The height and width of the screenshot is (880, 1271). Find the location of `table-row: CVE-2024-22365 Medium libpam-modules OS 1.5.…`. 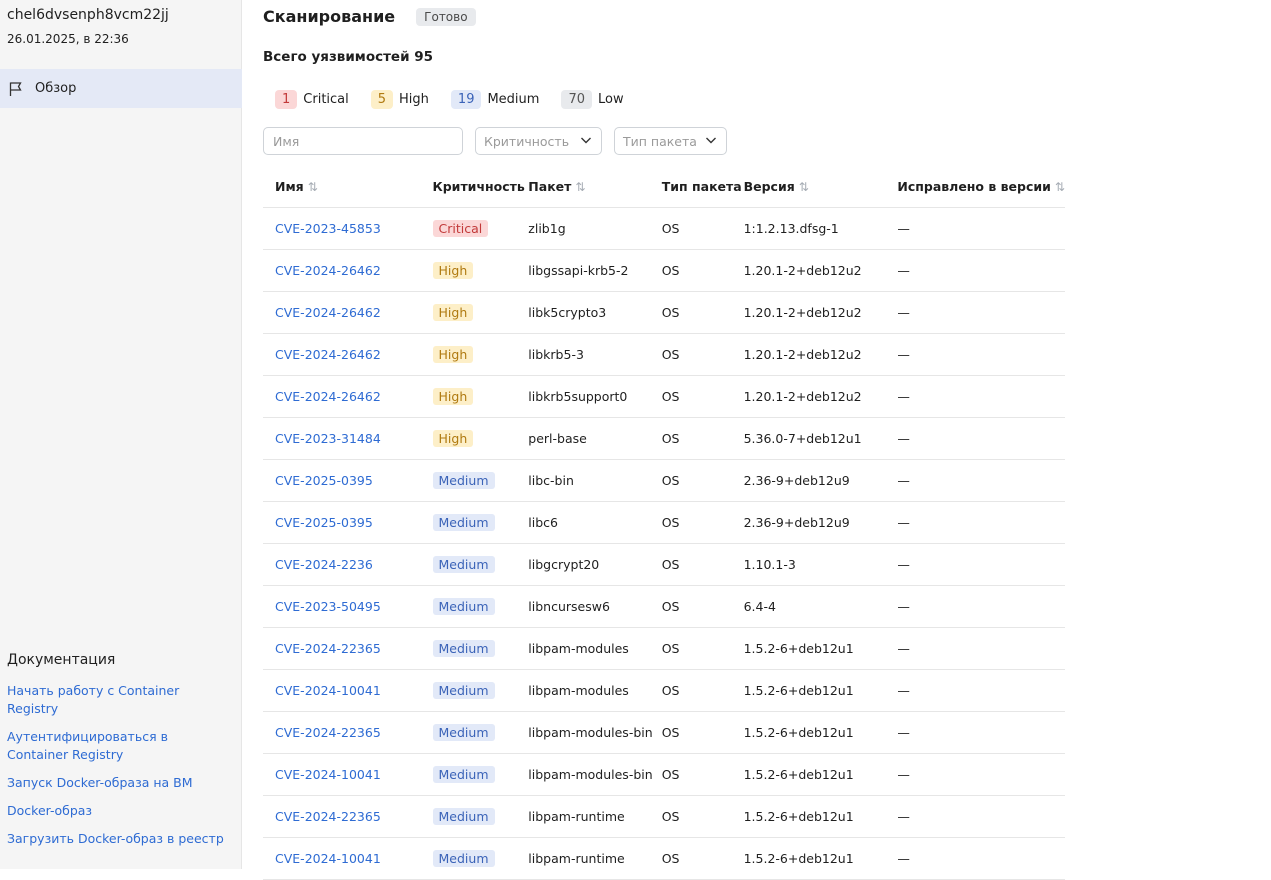

table-row: CVE-2024-22365 Medium libpam-modules OS 1.5.… is located at coordinates (664, 648).